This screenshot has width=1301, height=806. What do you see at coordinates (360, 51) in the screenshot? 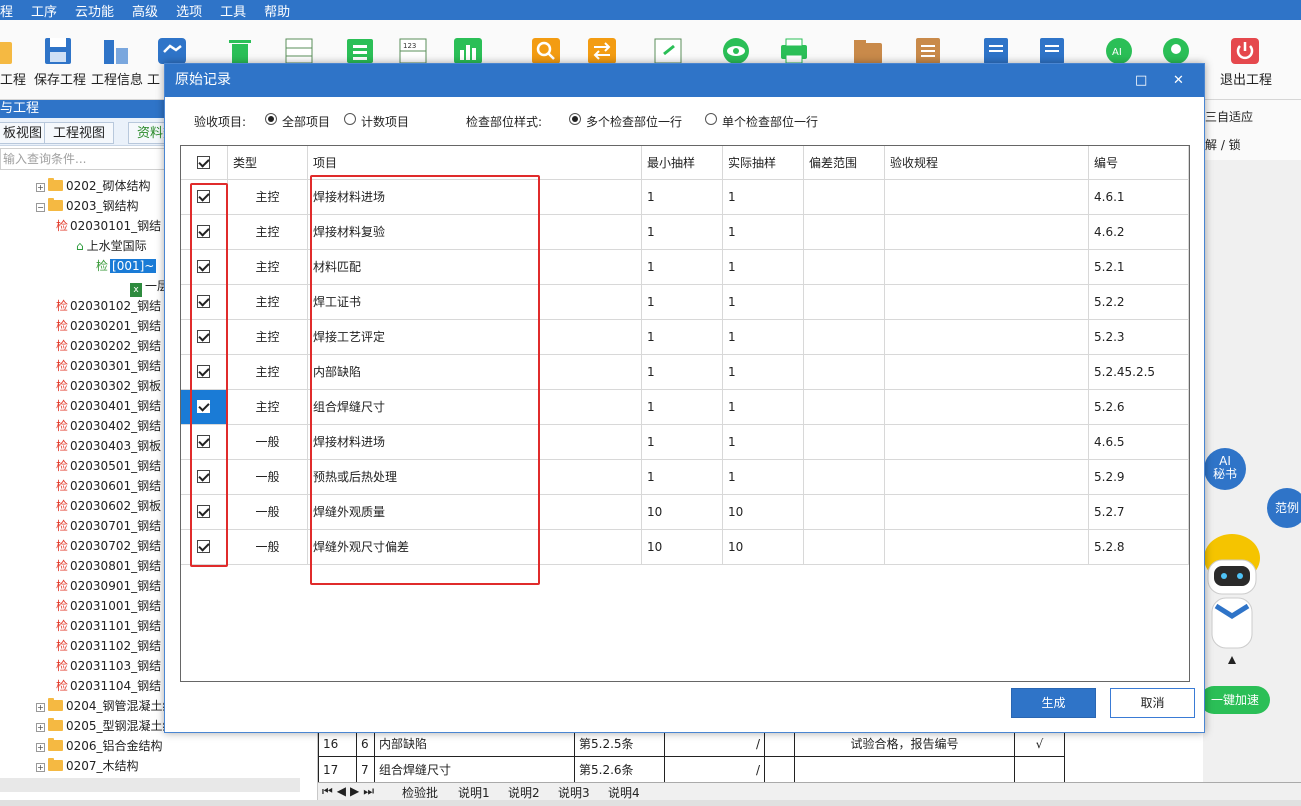
I see `list-tree-icon` at bounding box center [360, 51].